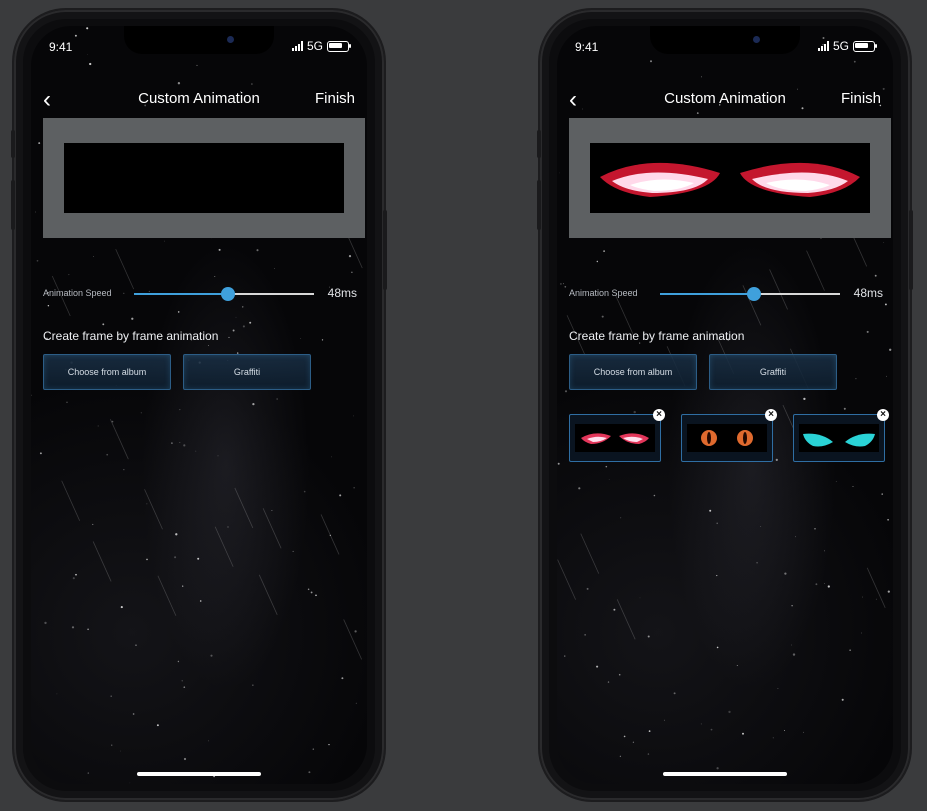 This screenshot has width=927, height=811. I want to click on frame-thumbnail-1: ×, so click(617, 435).